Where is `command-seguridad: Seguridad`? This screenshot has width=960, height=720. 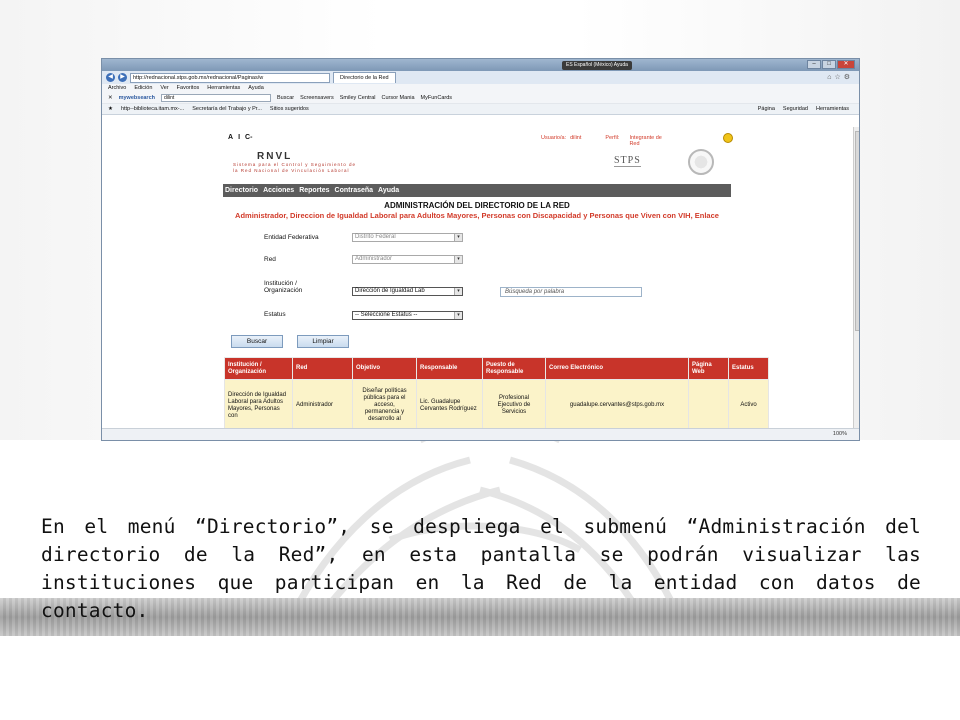 command-seguridad: Seguridad is located at coordinates (795, 109).